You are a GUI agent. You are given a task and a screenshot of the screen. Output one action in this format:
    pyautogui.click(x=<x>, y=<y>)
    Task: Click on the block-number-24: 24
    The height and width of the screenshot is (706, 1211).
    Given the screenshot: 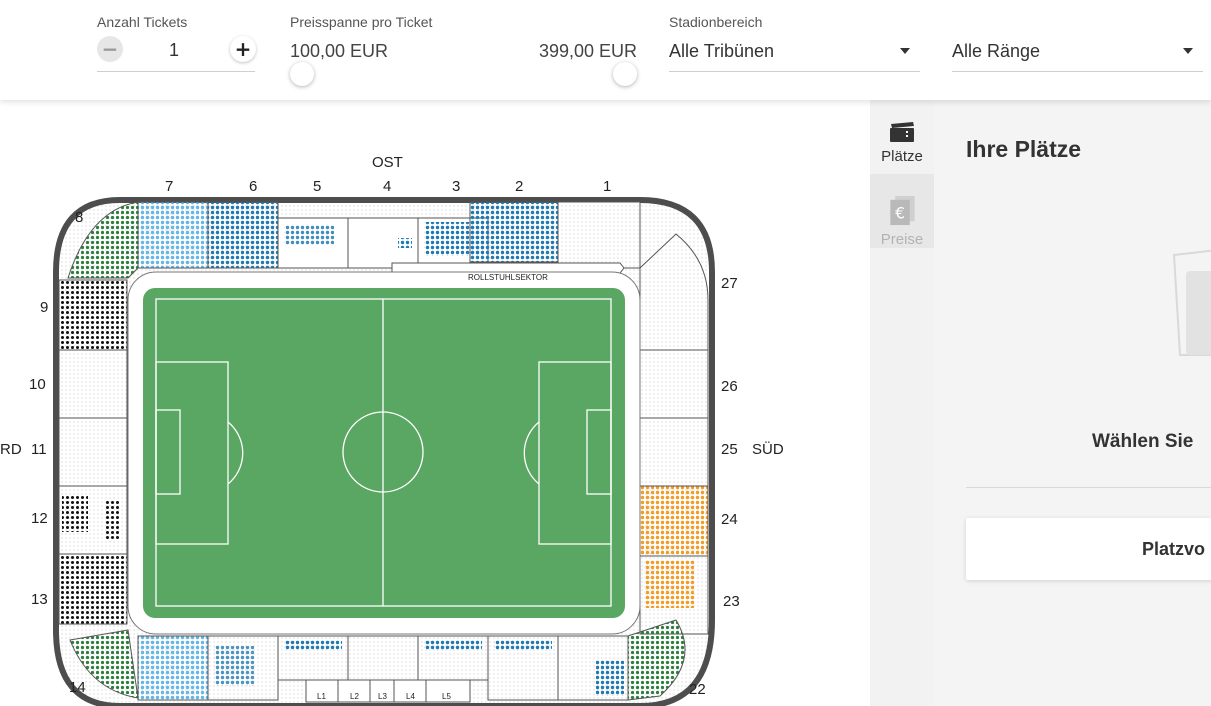 What is the action you would take?
    pyautogui.click(x=729, y=519)
    